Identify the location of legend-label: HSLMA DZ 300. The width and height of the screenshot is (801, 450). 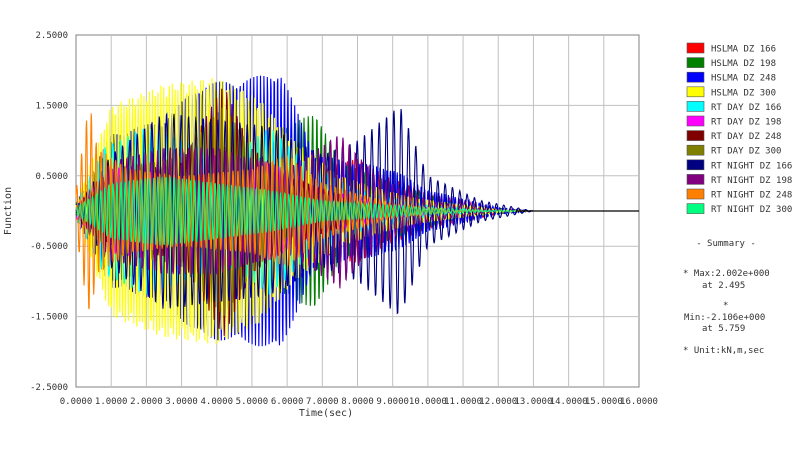
(743, 93).